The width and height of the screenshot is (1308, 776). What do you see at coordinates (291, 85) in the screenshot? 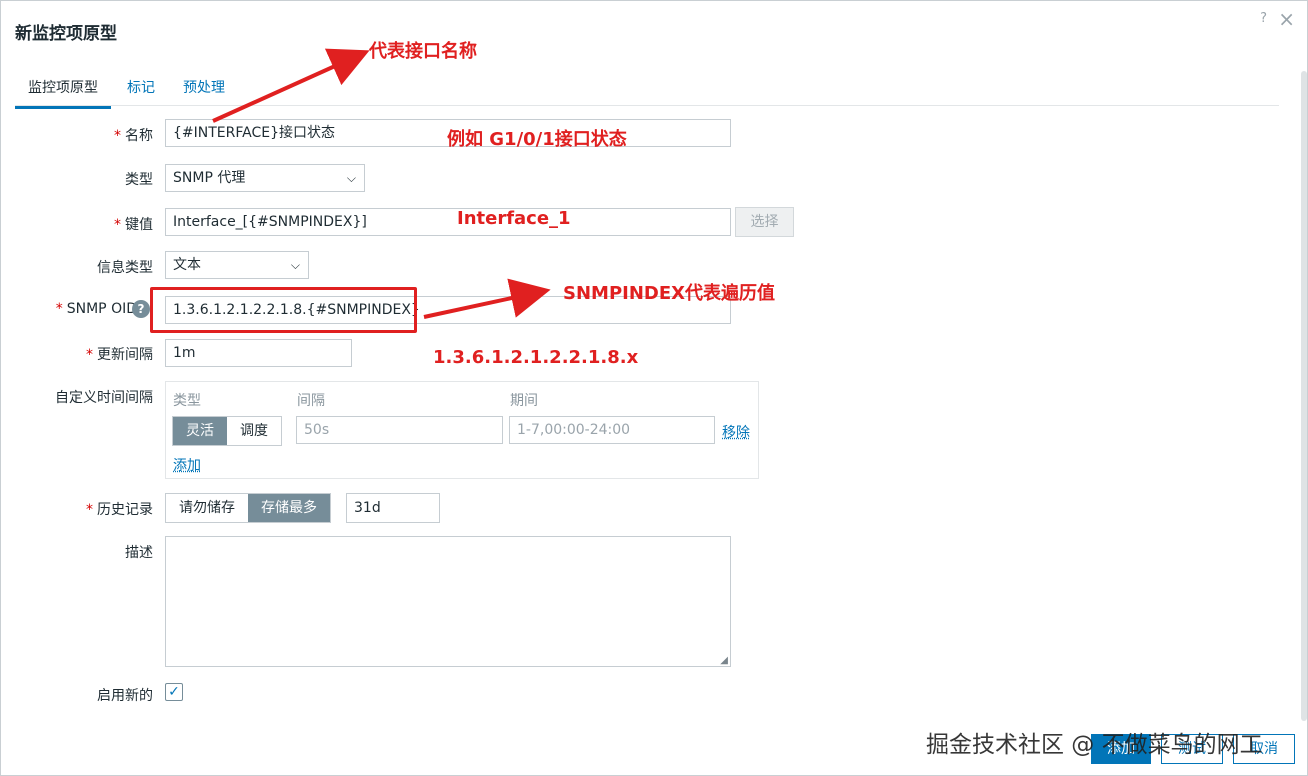
I see `arrow-to-name` at bounding box center [291, 85].